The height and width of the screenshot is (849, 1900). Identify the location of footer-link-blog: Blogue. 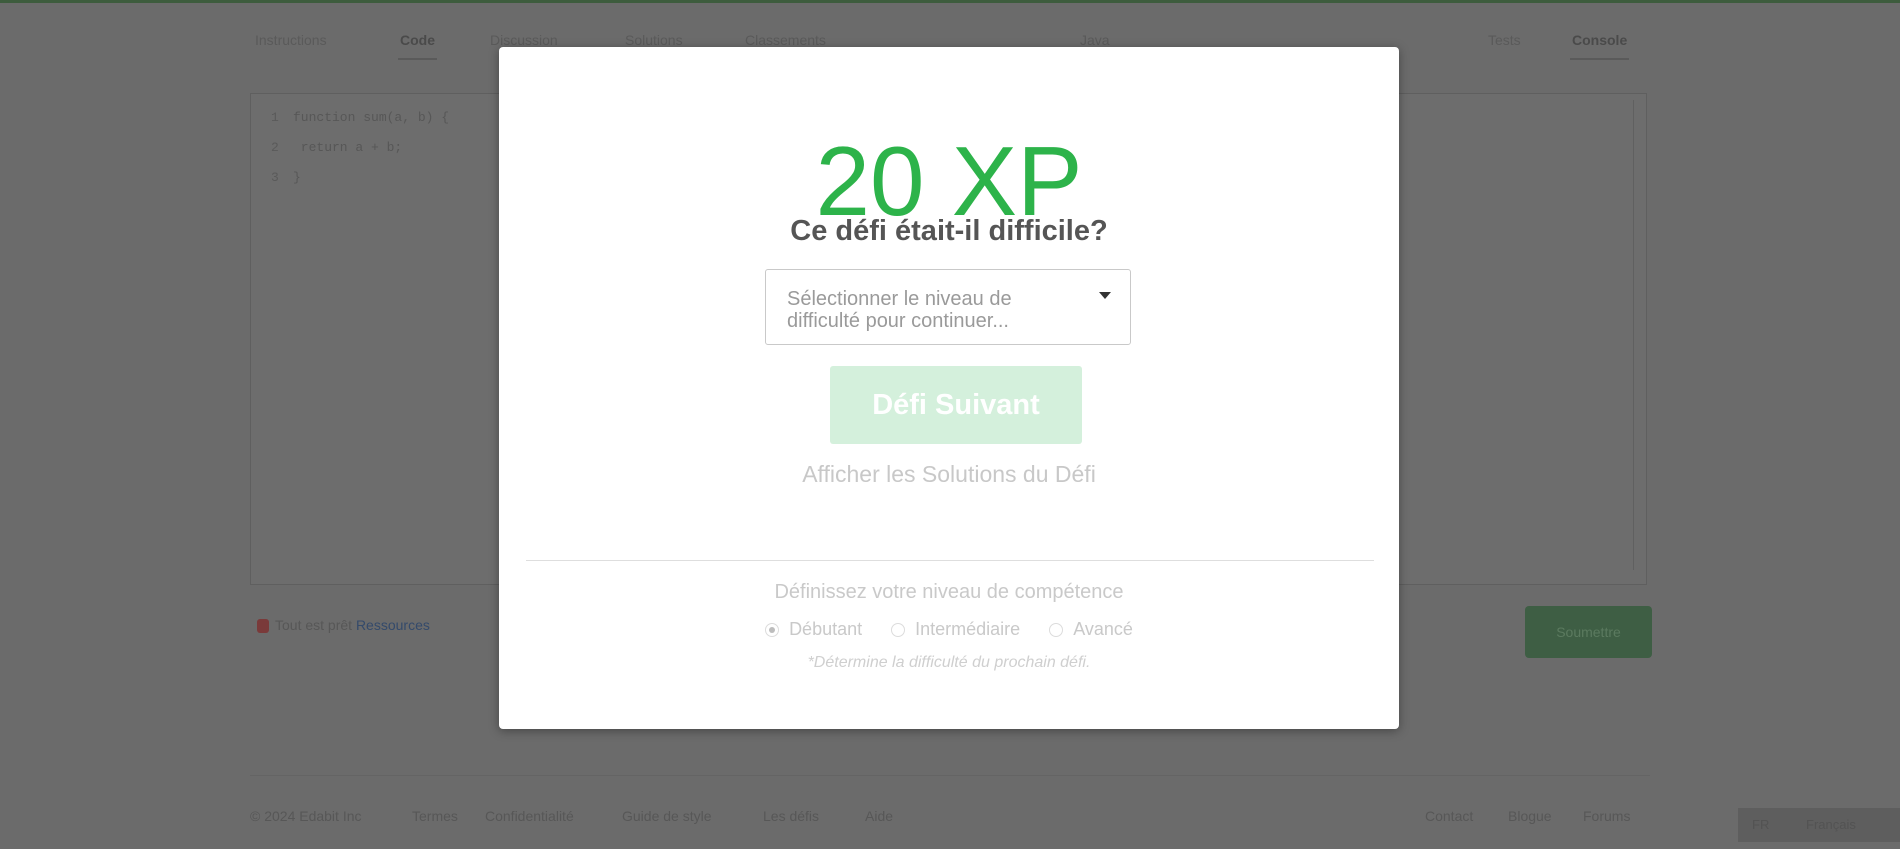
(1530, 816).